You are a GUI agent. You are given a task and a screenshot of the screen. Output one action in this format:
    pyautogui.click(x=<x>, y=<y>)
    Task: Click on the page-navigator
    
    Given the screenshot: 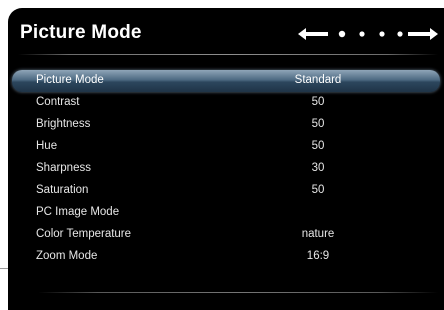 What is the action you would take?
    pyautogui.click(x=368, y=34)
    